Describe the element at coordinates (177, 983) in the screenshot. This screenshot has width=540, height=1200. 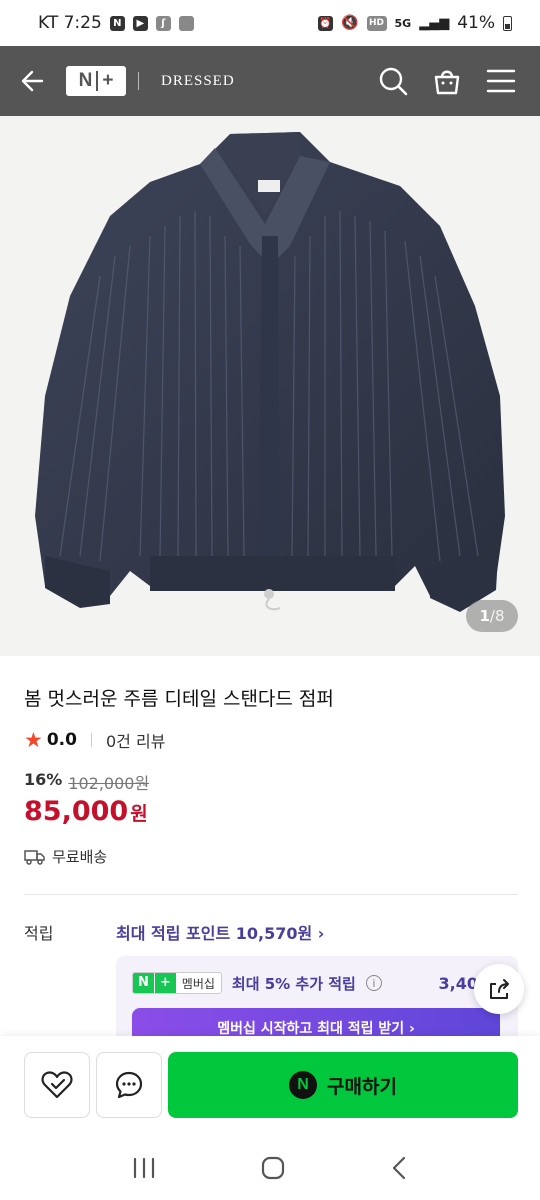
I see `naver-plus-membership-badge: N + 멤버십` at that location.